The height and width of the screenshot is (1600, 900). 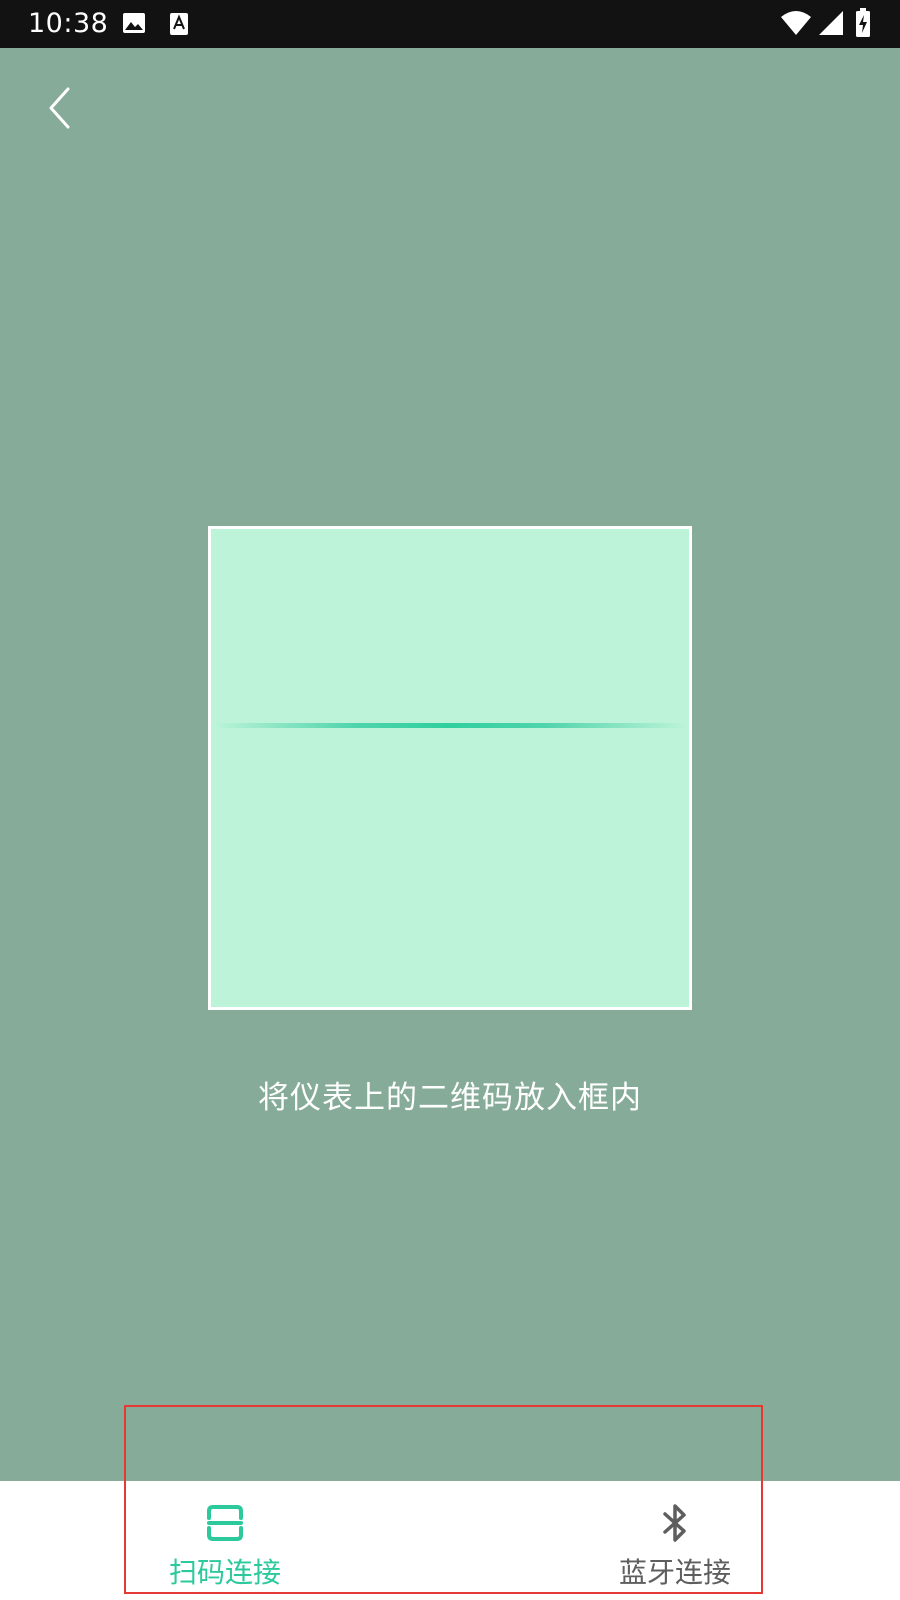 I want to click on battery-charging-icon, so click(x=863, y=25).